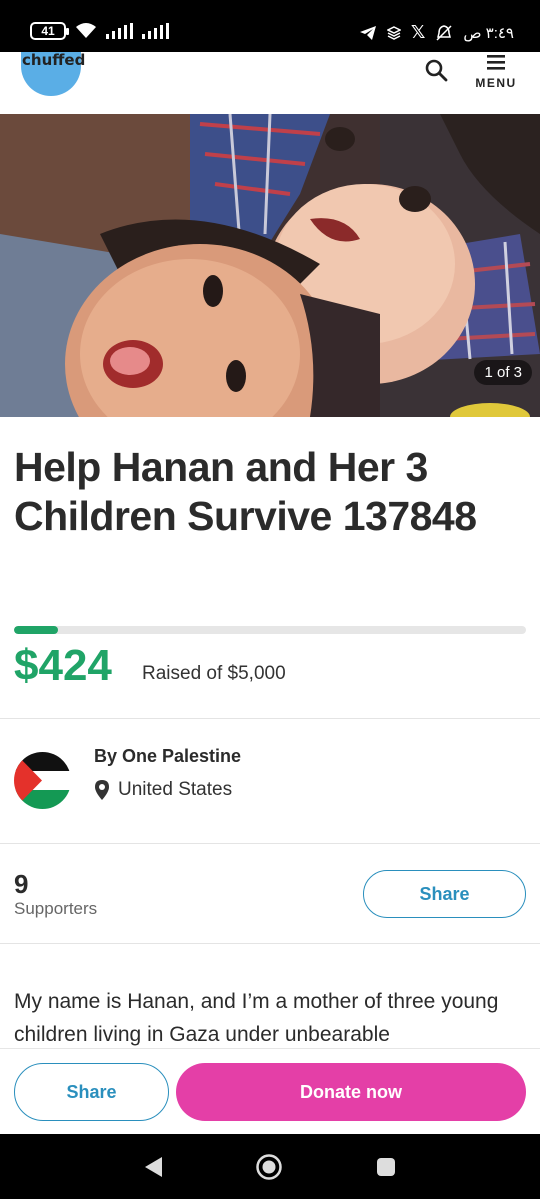 The width and height of the screenshot is (540, 1199). I want to click on signal-icon, so click(119, 31).